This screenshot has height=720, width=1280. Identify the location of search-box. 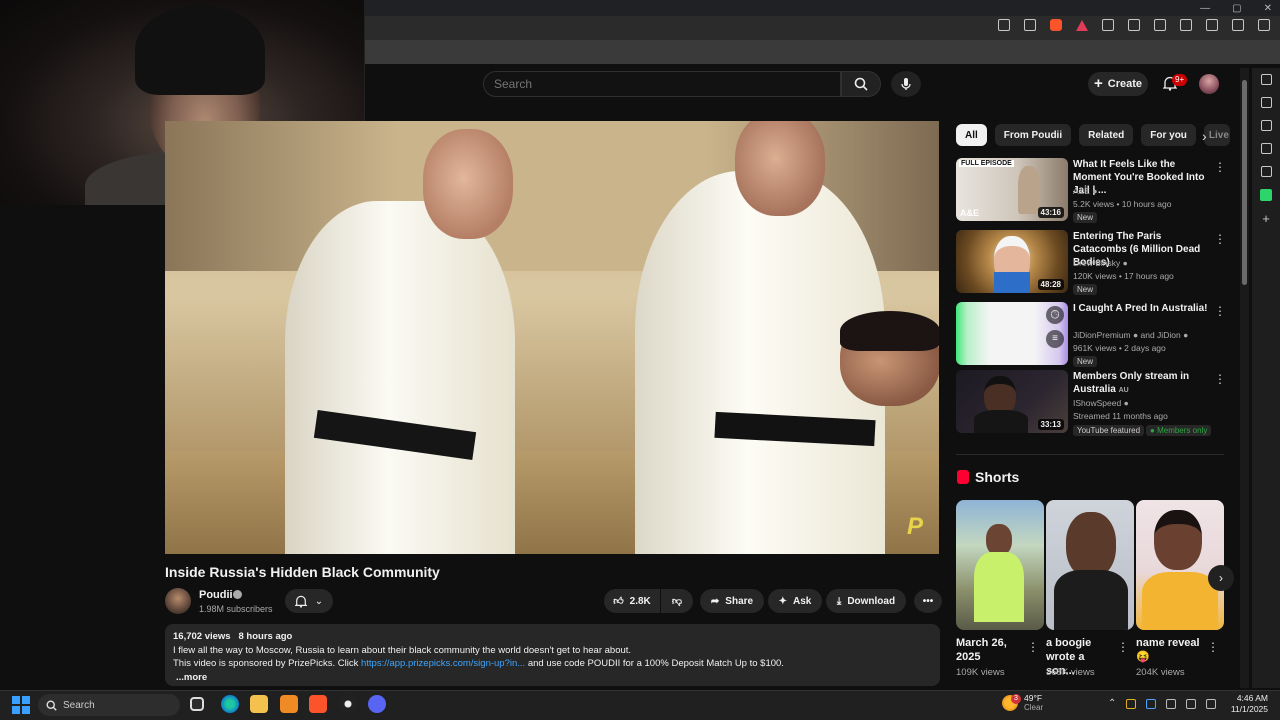
(662, 84).